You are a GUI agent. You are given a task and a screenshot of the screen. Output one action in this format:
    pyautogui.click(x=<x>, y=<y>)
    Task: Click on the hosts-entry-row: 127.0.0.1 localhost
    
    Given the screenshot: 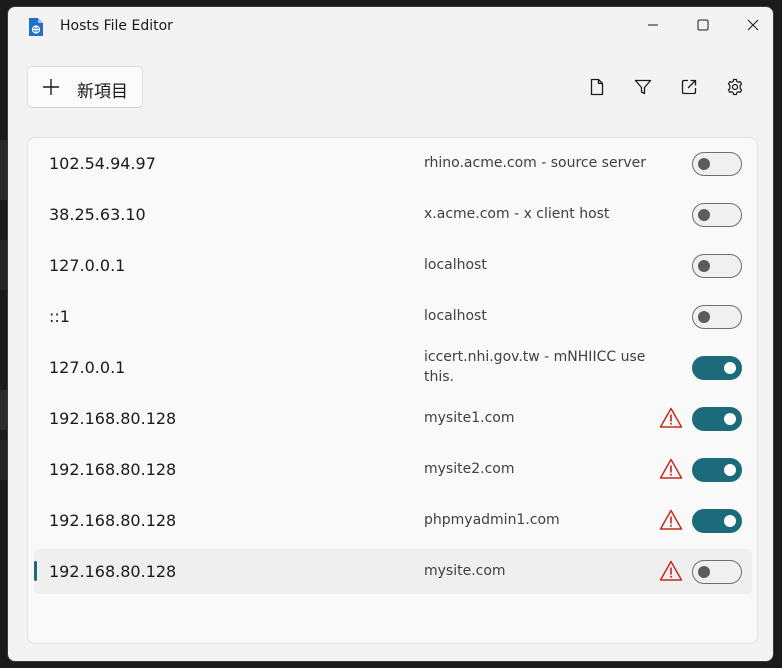 What is the action you would take?
    pyautogui.click(x=393, y=265)
    